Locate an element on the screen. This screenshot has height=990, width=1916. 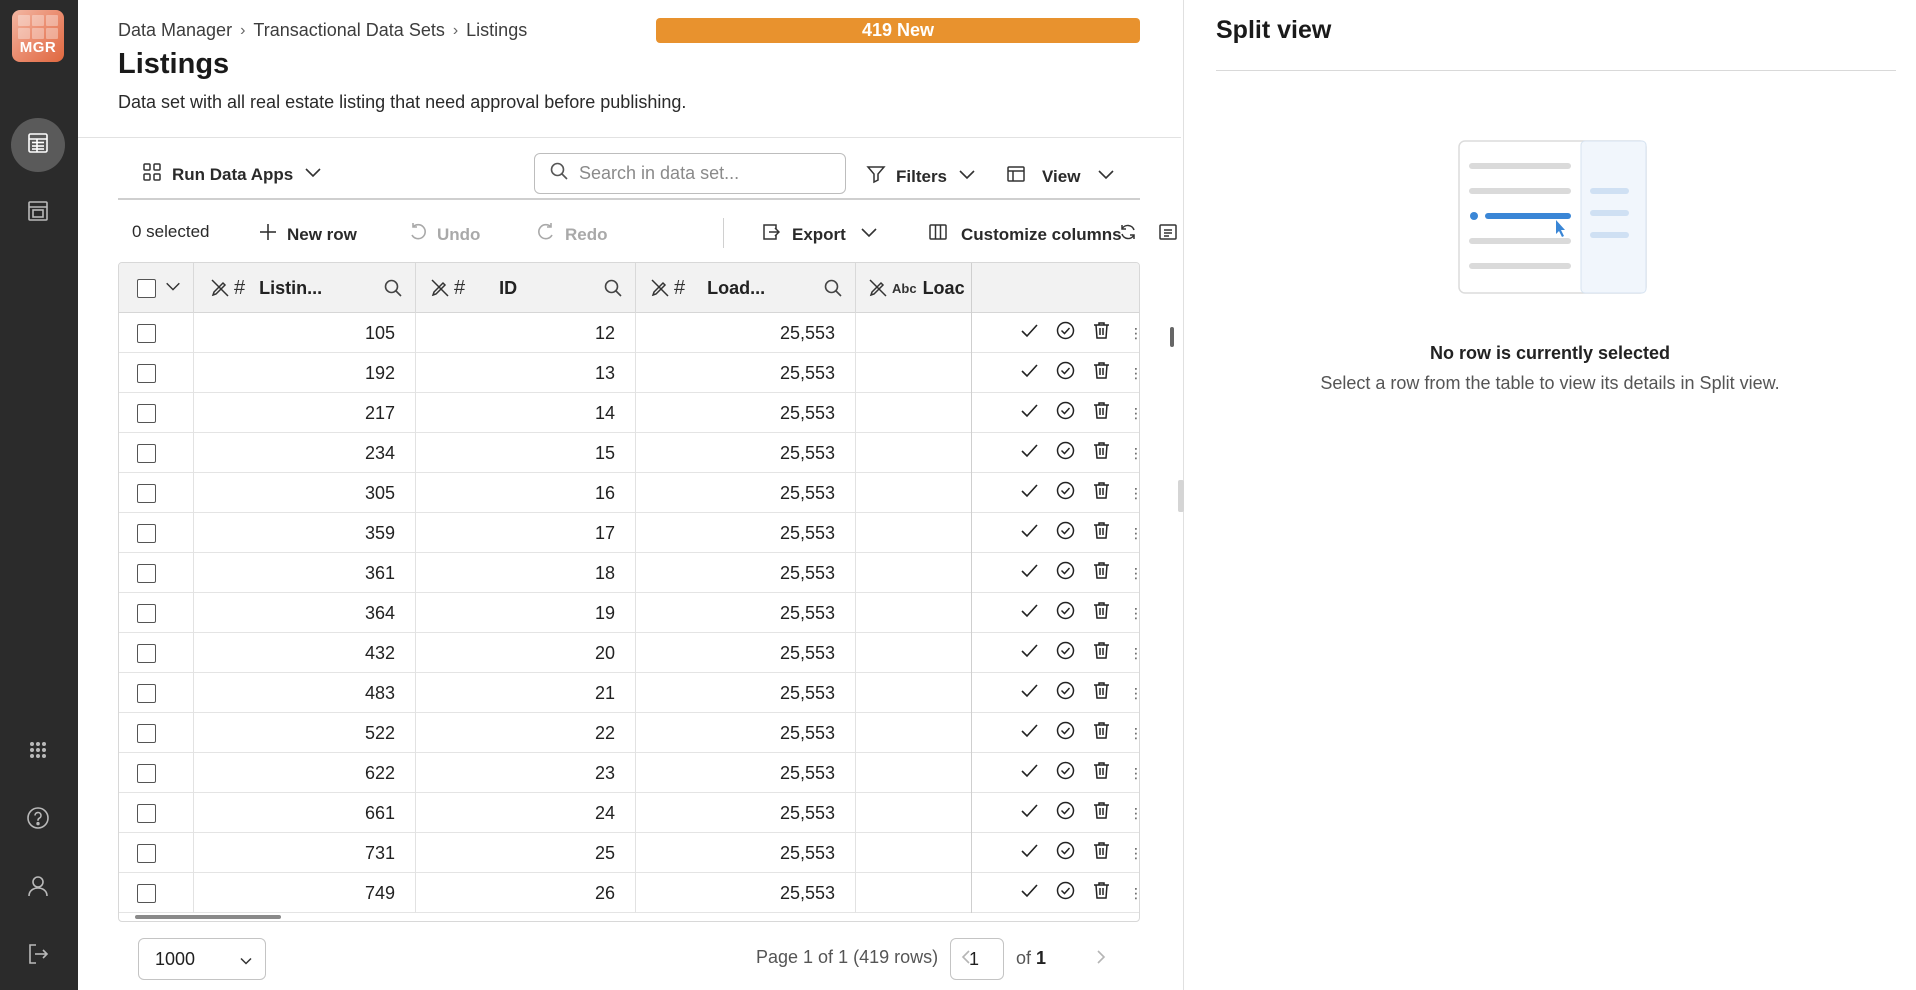
apps-nav-button is located at coordinates (38, 752).